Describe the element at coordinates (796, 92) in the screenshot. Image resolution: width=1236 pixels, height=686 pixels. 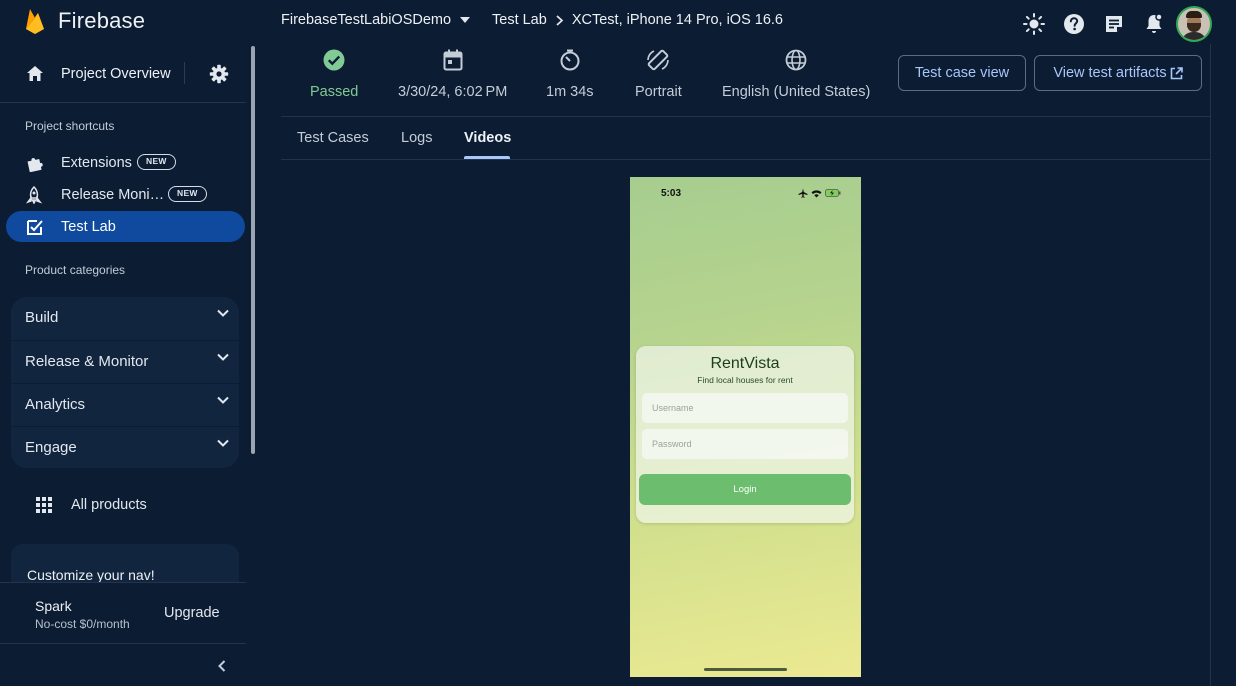
I see `locale-text: English (United States)` at that location.